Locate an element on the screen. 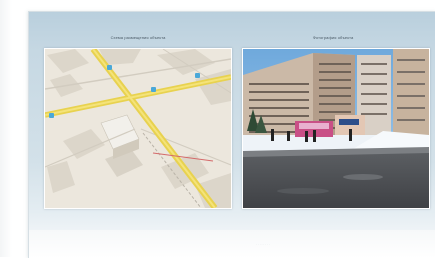 Image resolution: width=435 pixels, height=258 pixels. photo-caption: Фотография объекта is located at coordinates (333, 37).